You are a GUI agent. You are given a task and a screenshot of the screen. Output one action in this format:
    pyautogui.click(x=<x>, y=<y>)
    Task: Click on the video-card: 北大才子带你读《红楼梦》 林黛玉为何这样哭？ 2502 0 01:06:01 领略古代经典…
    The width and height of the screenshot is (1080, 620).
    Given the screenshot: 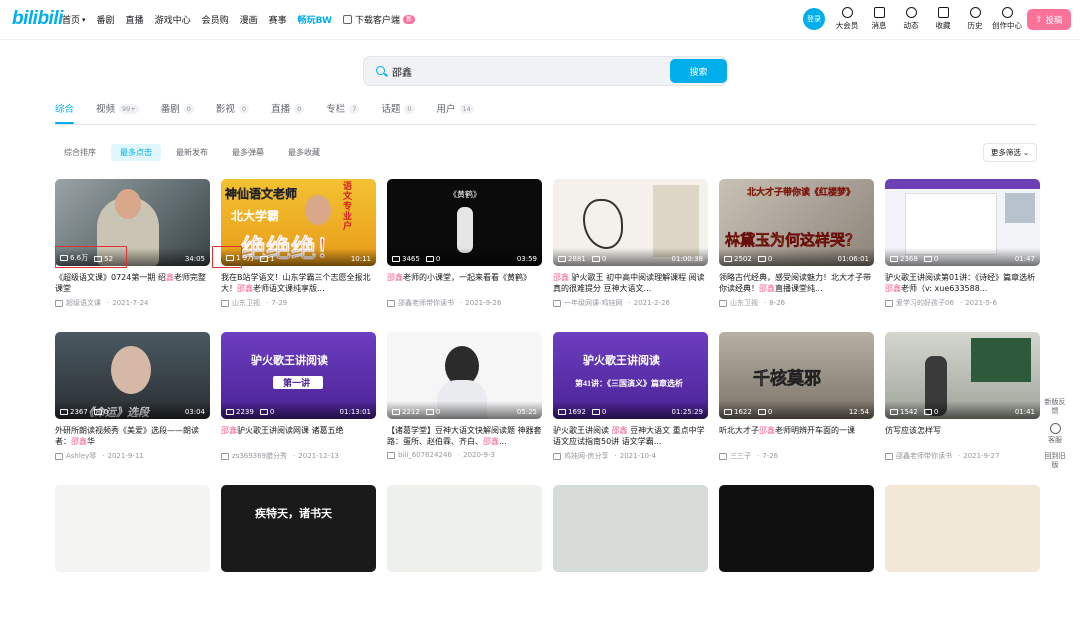 What is the action you would take?
    pyautogui.click(x=796, y=246)
    